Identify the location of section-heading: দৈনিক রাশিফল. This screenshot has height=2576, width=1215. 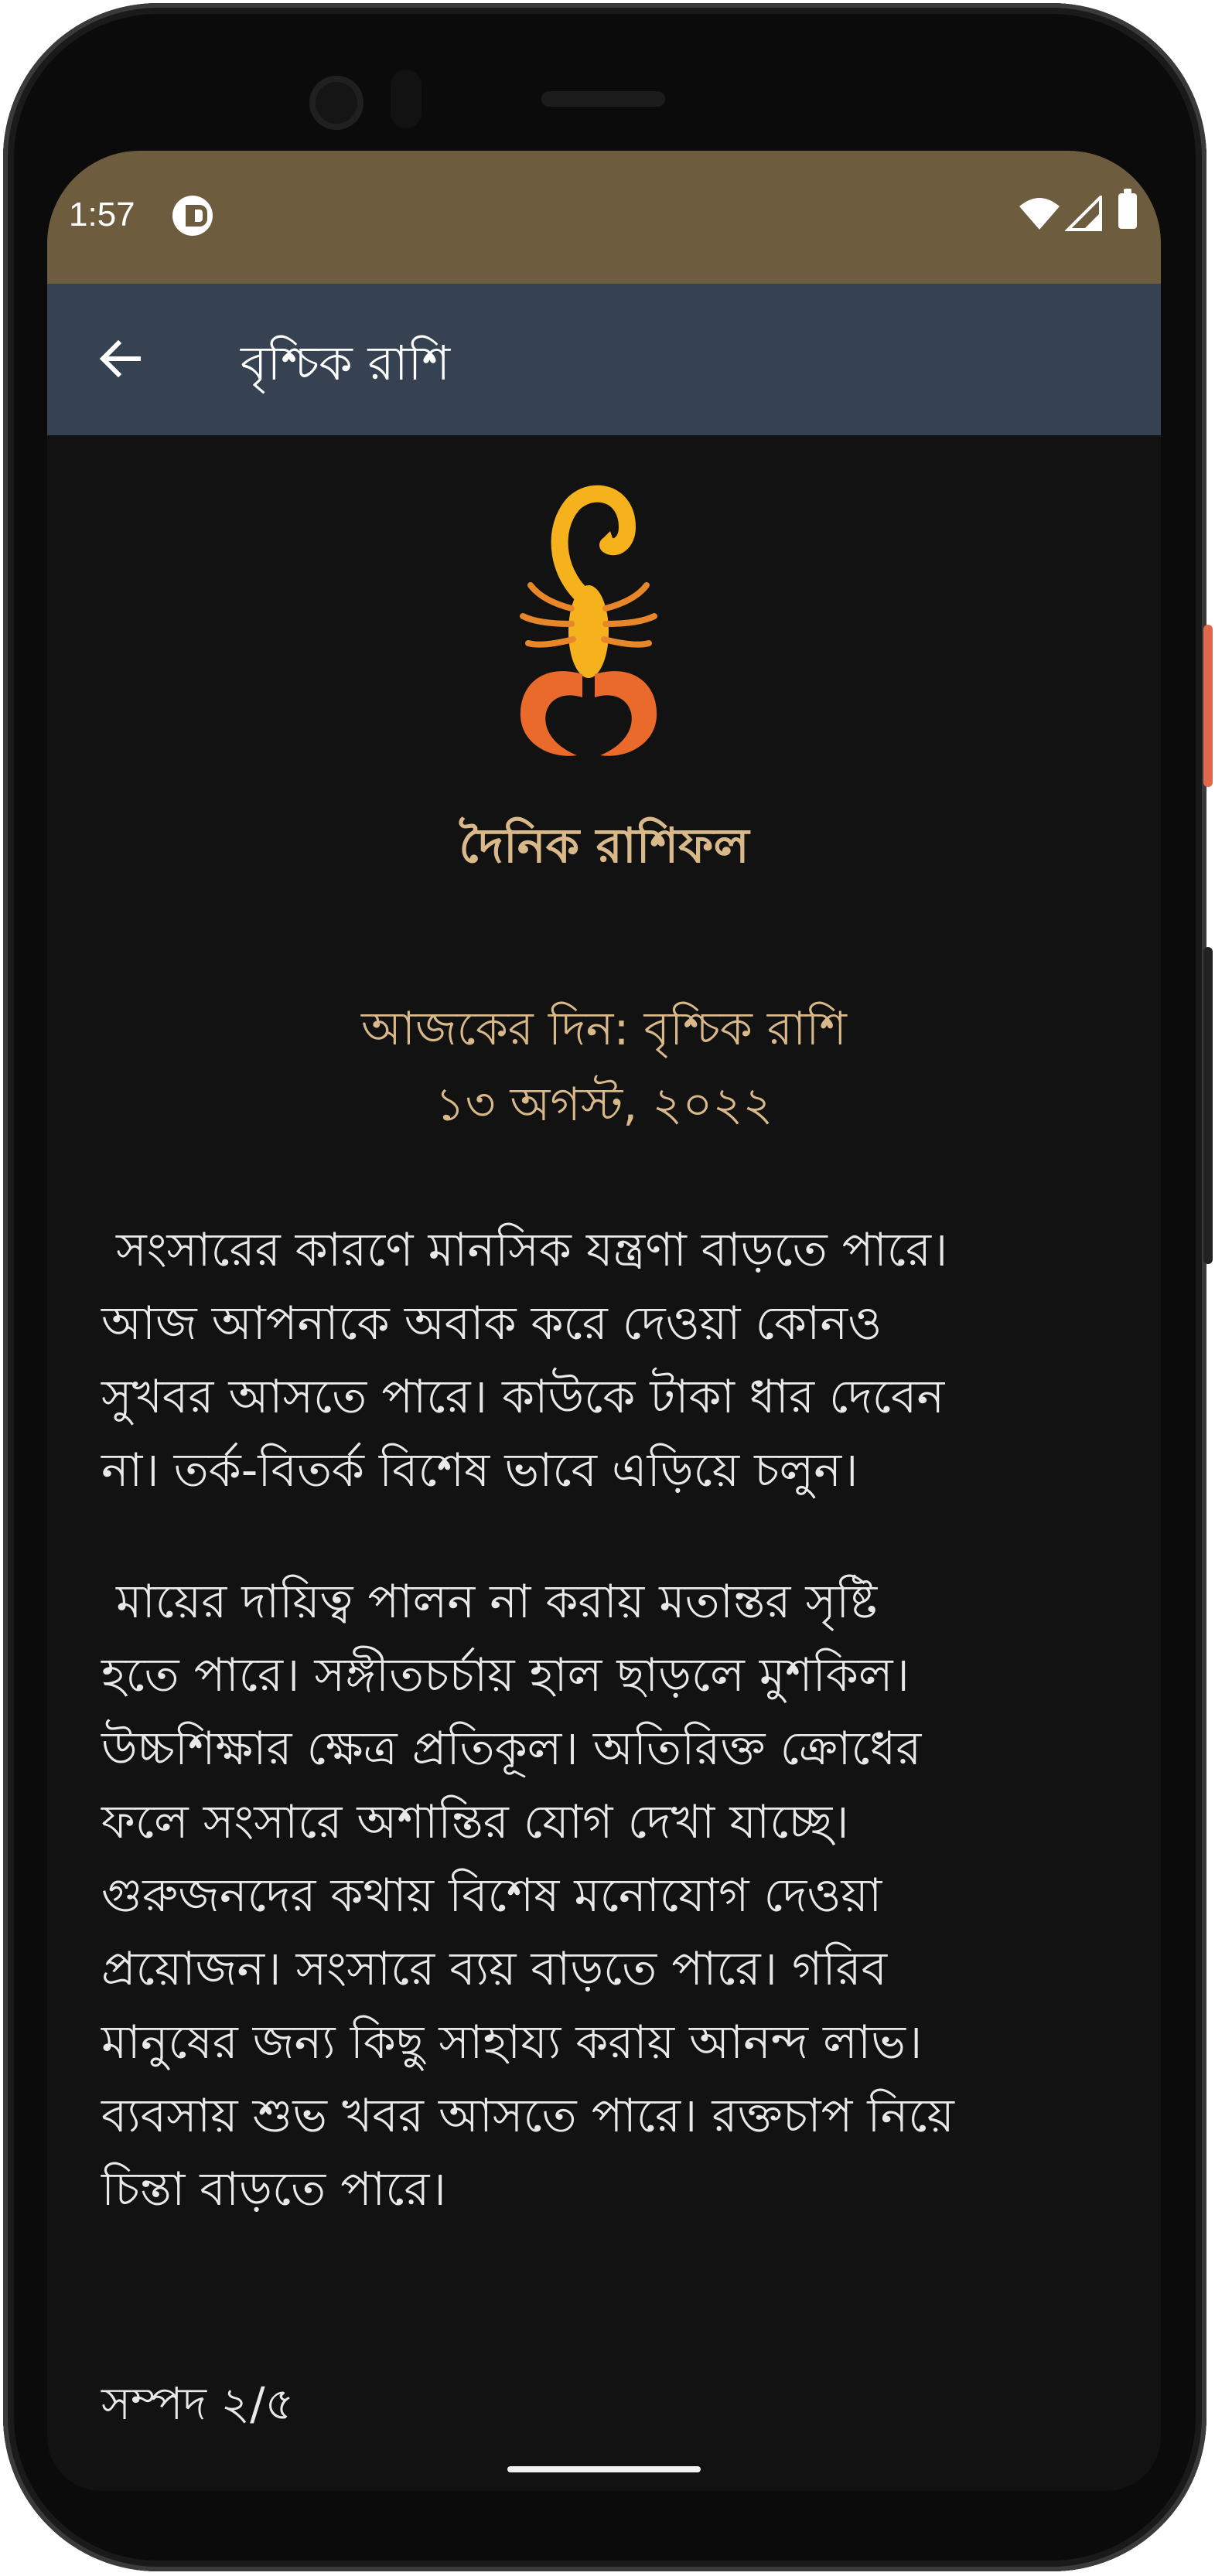
(604, 845).